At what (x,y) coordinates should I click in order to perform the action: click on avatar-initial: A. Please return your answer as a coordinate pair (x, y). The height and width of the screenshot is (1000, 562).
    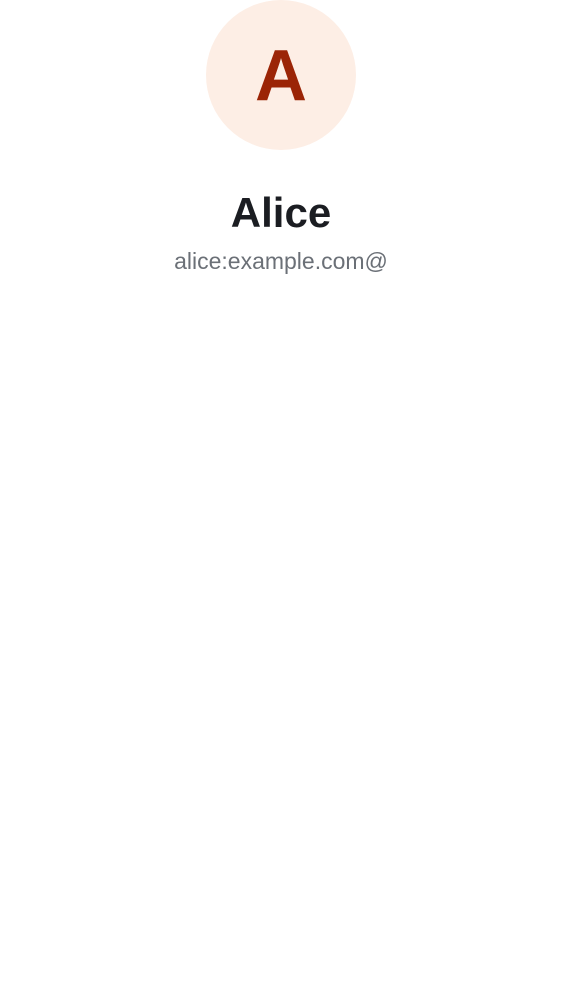
    Looking at the image, I should click on (281, 76).